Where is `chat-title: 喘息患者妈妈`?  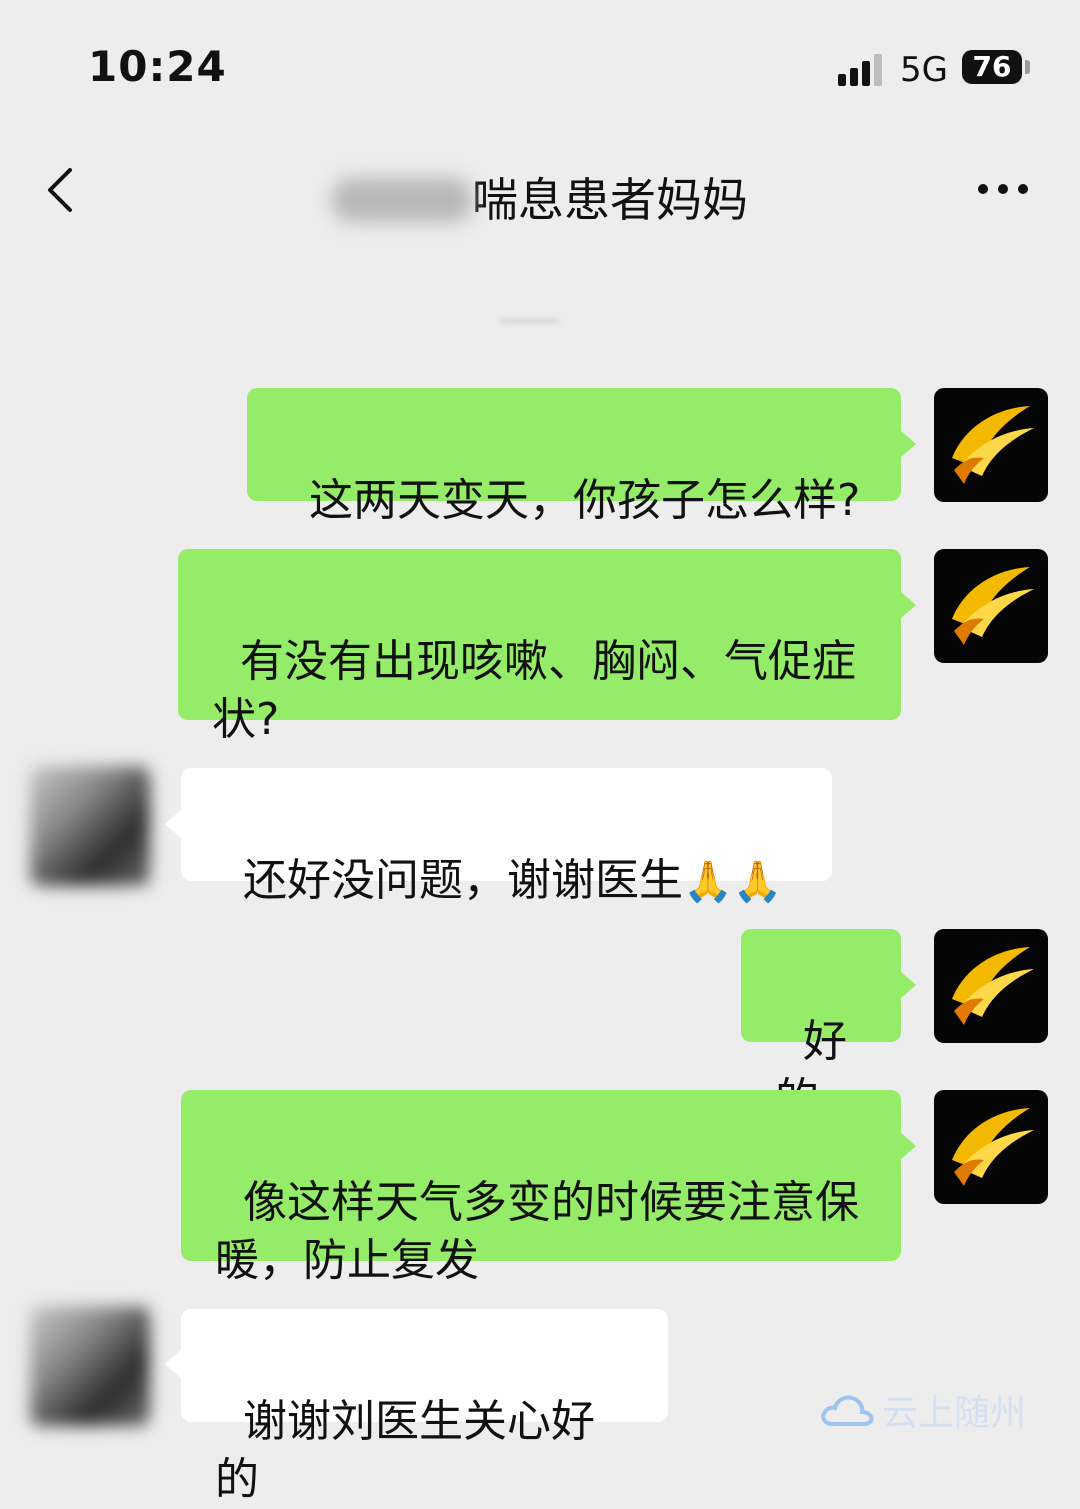
chat-title: 喘息患者妈妈 is located at coordinates (540, 197).